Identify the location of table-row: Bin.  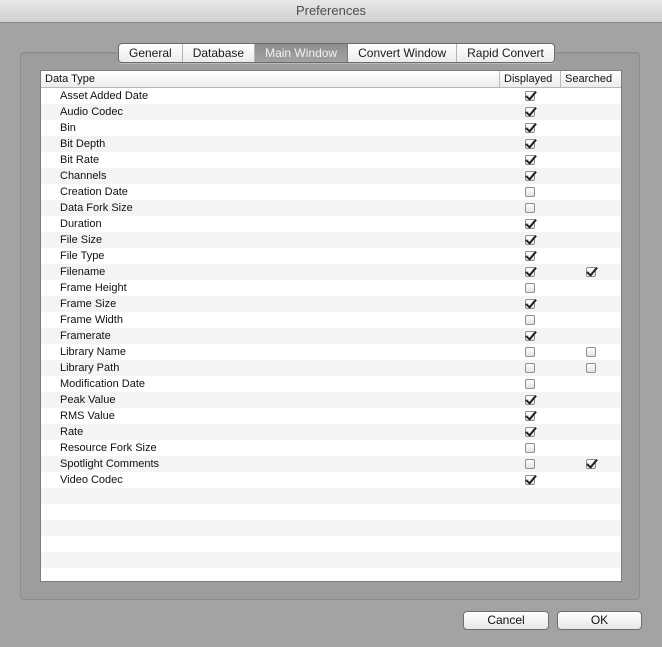
(331, 128).